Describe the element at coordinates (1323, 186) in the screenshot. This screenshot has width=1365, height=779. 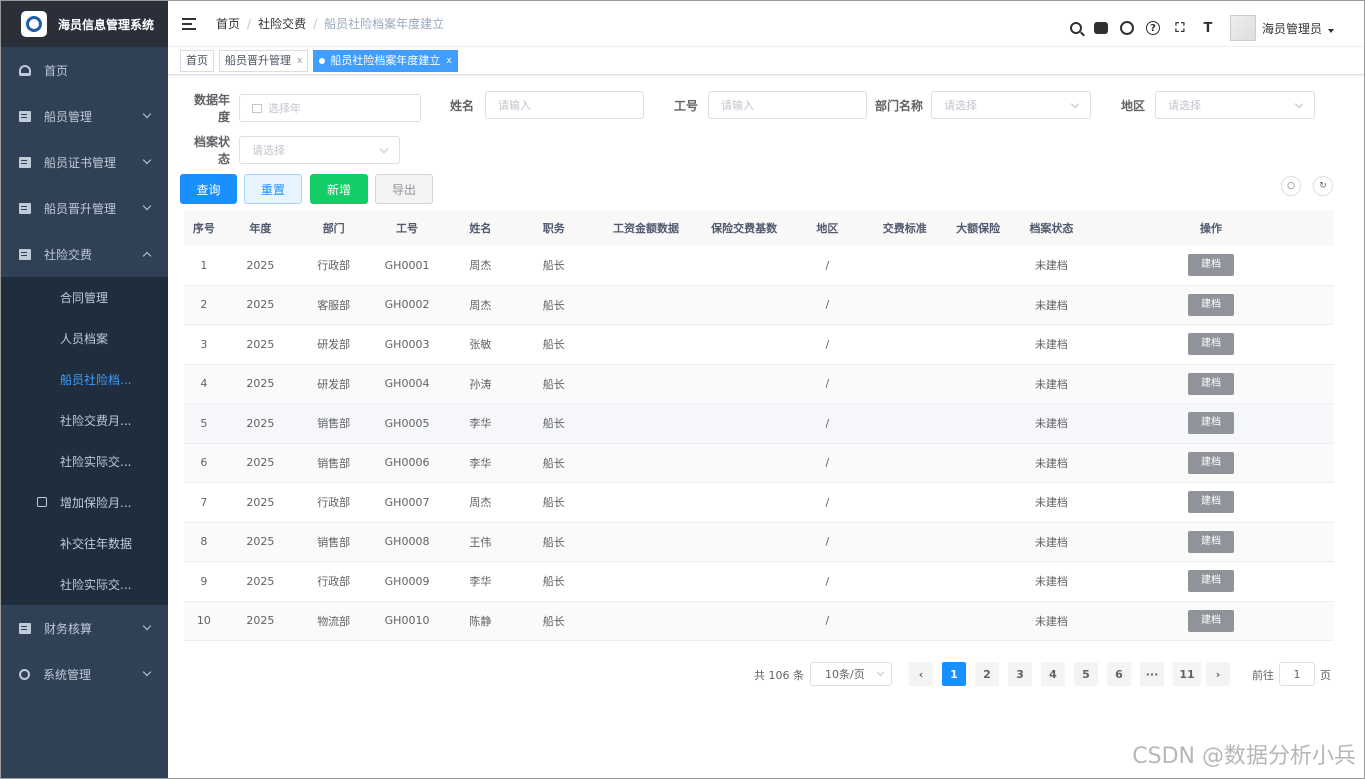
I see `refresh-icon: ↻` at that location.